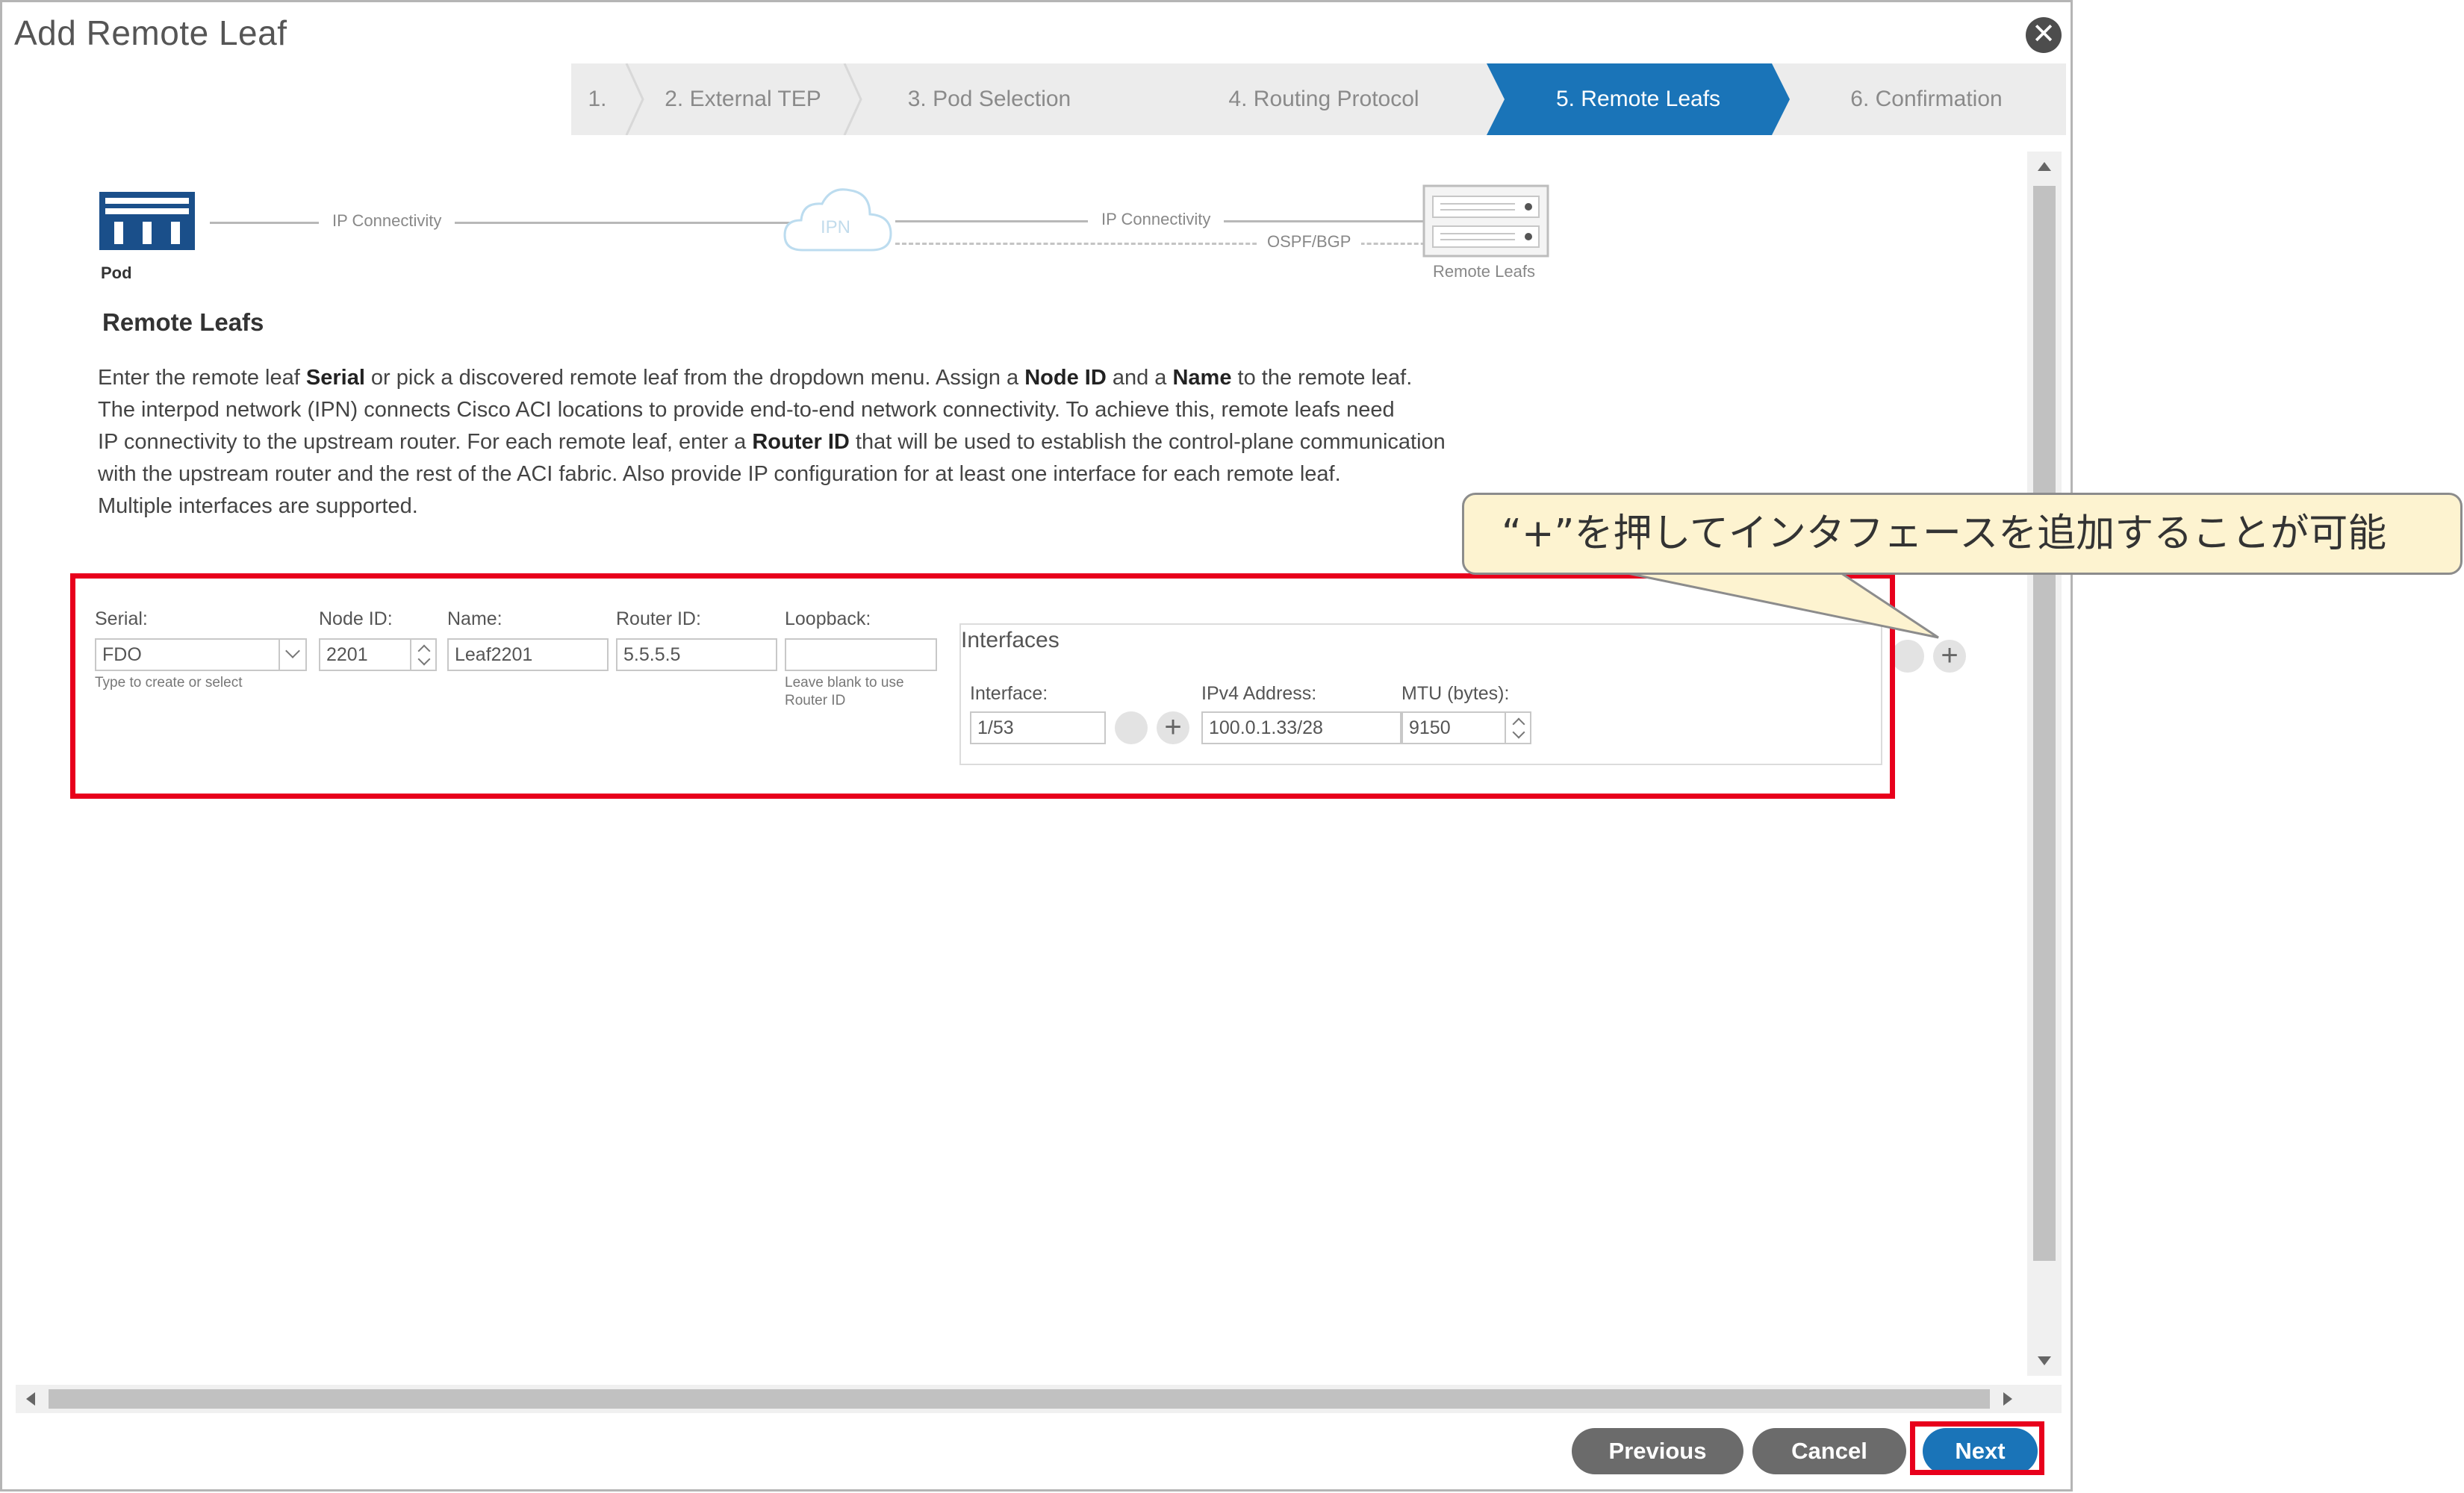 Image resolution: width=2464 pixels, height=1493 pixels. I want to click on remove-circle-icon, so click(1907, 657).